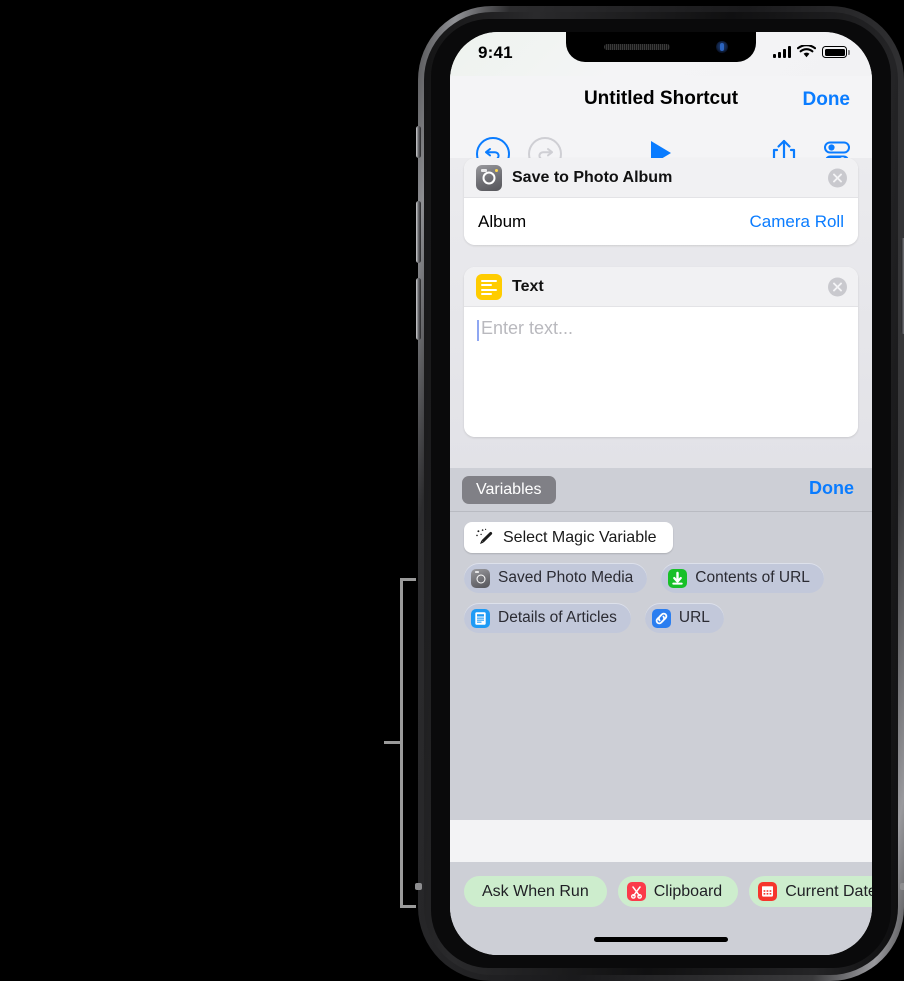  I want to click on keyboard-accessory-bar: Ask When Run Clipboard Current Date, so click(661, 908).